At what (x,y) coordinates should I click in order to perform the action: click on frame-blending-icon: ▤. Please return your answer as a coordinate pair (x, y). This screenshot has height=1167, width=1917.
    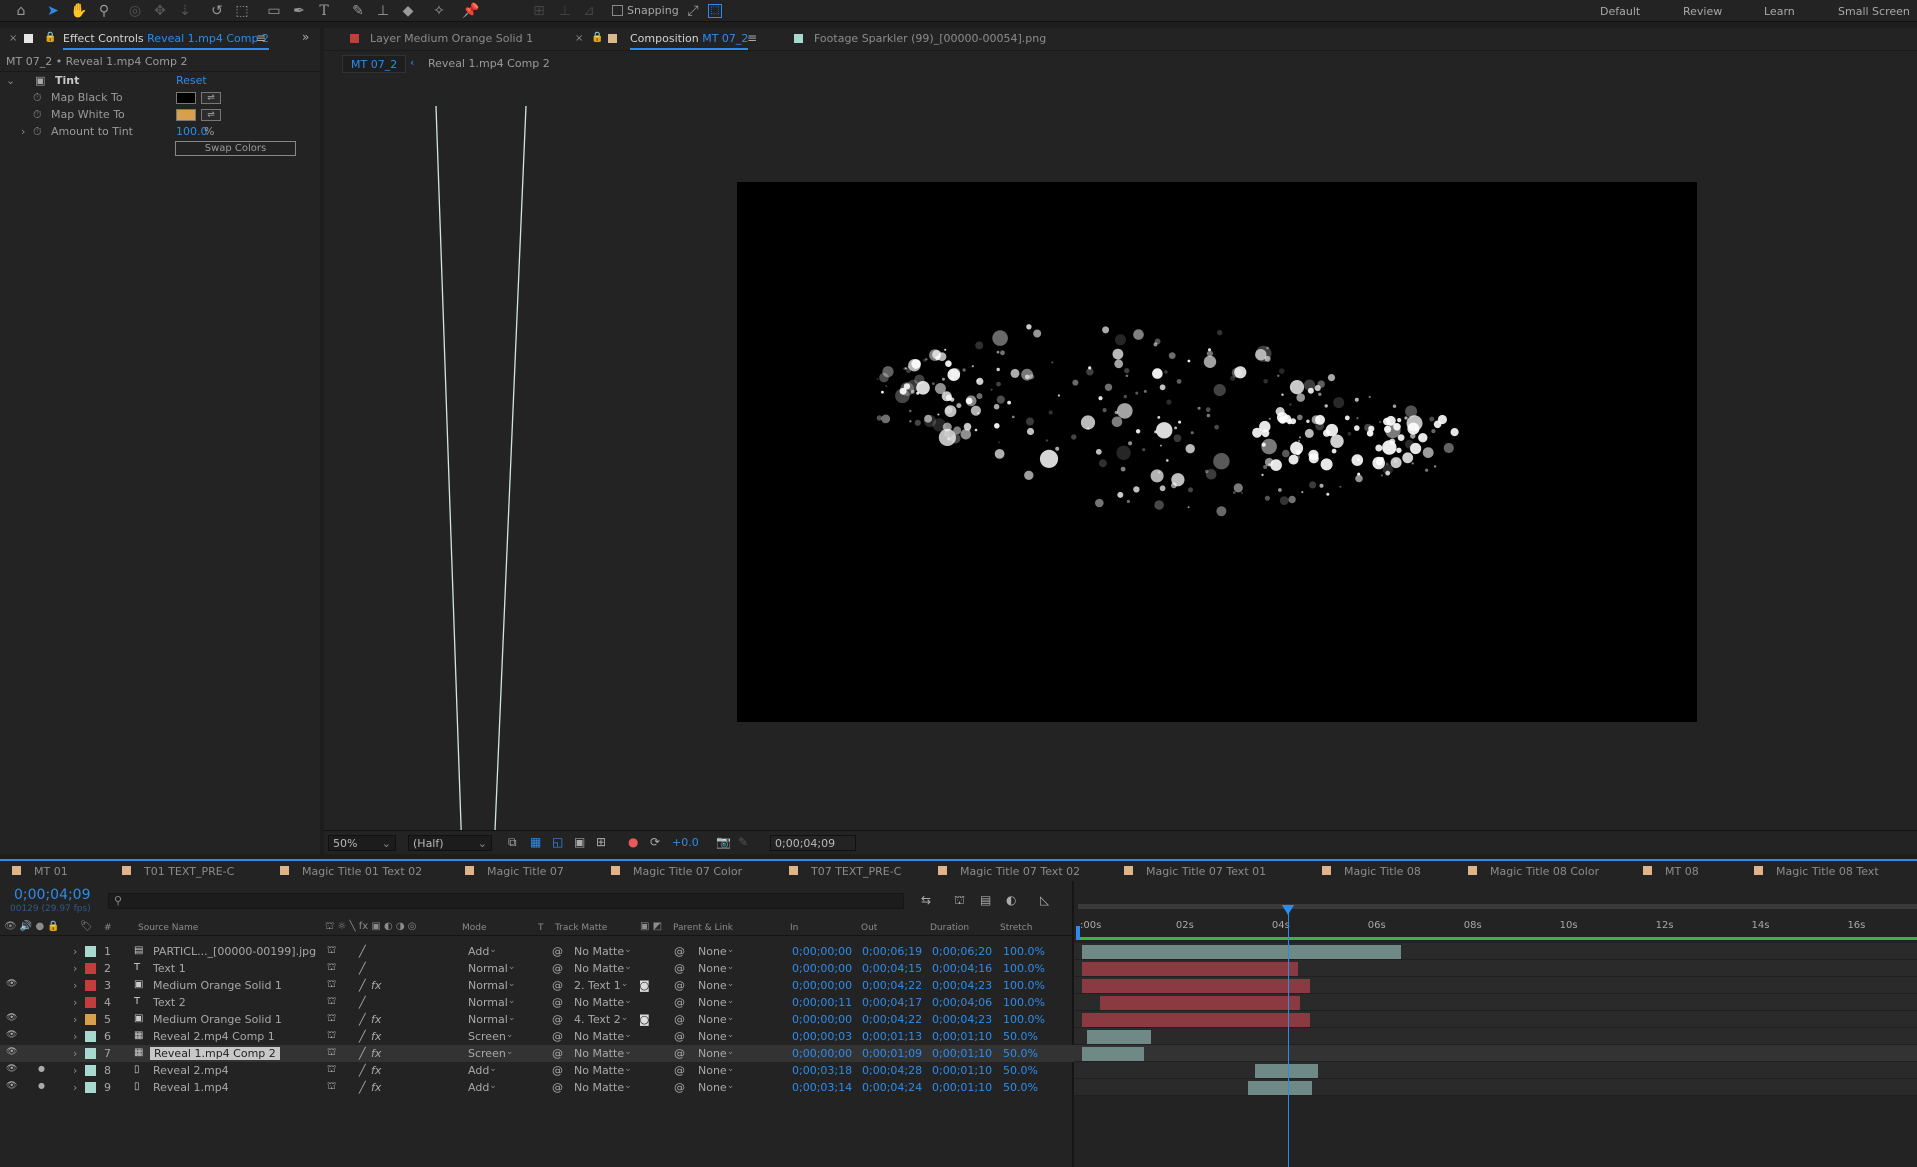
    Looking at the image, I should click on (985, 900).